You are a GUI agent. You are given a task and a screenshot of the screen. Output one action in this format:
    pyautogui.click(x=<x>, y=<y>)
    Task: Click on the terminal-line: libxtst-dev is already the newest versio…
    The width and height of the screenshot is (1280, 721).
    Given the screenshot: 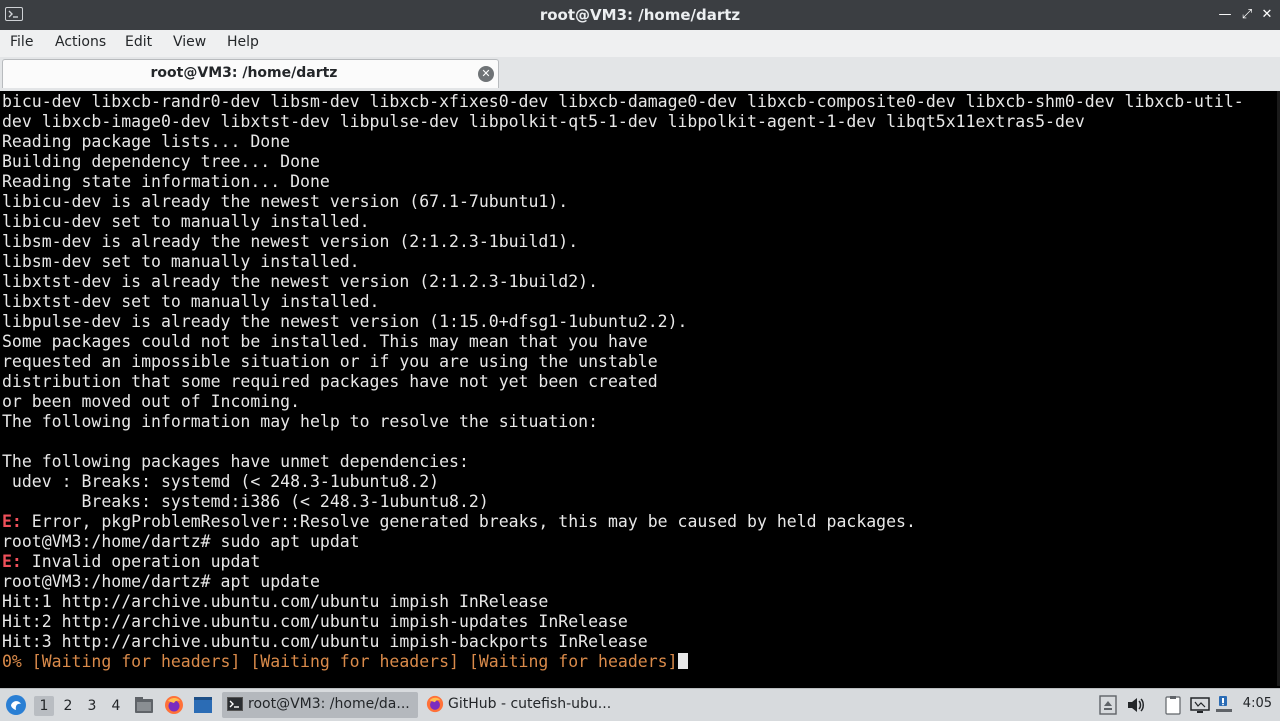 What is the action you would take?
    pyautogui.click(x=300, y=281)
    